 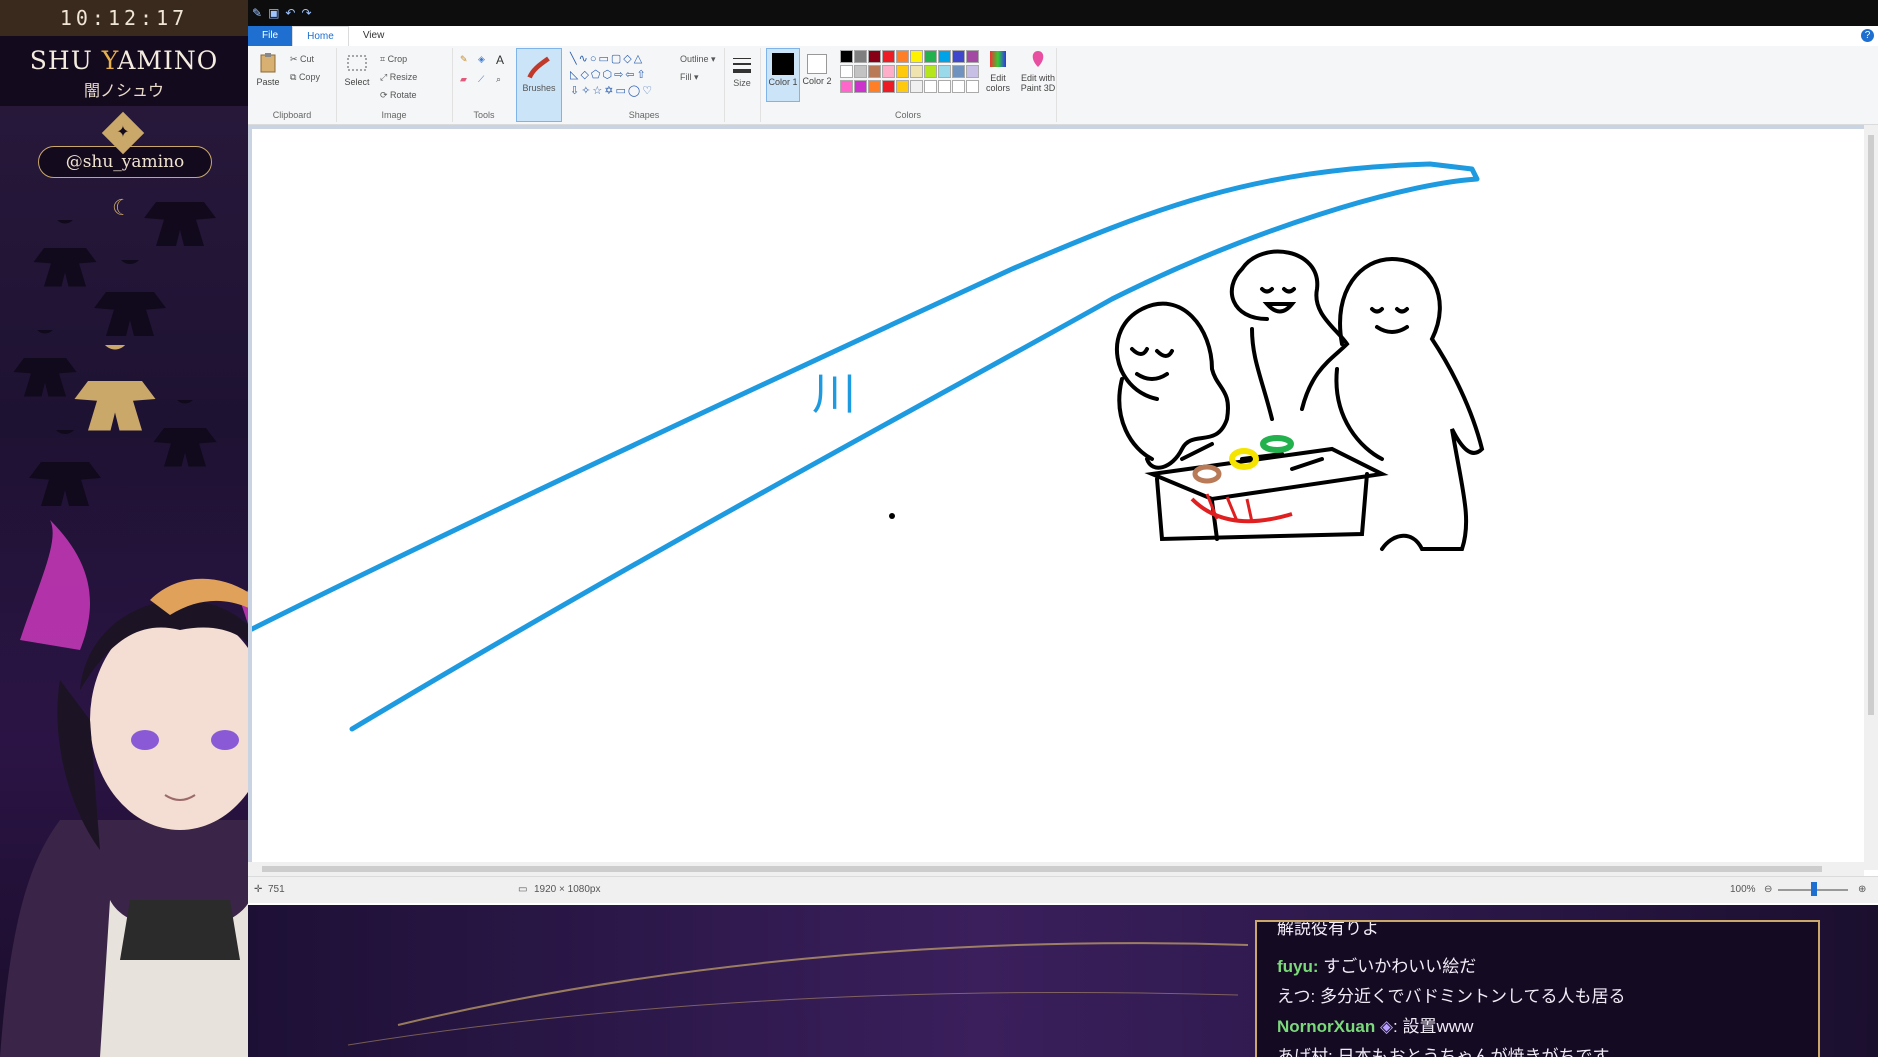 I want to click on chat-username: えつ, so click(x=1294, y=996).